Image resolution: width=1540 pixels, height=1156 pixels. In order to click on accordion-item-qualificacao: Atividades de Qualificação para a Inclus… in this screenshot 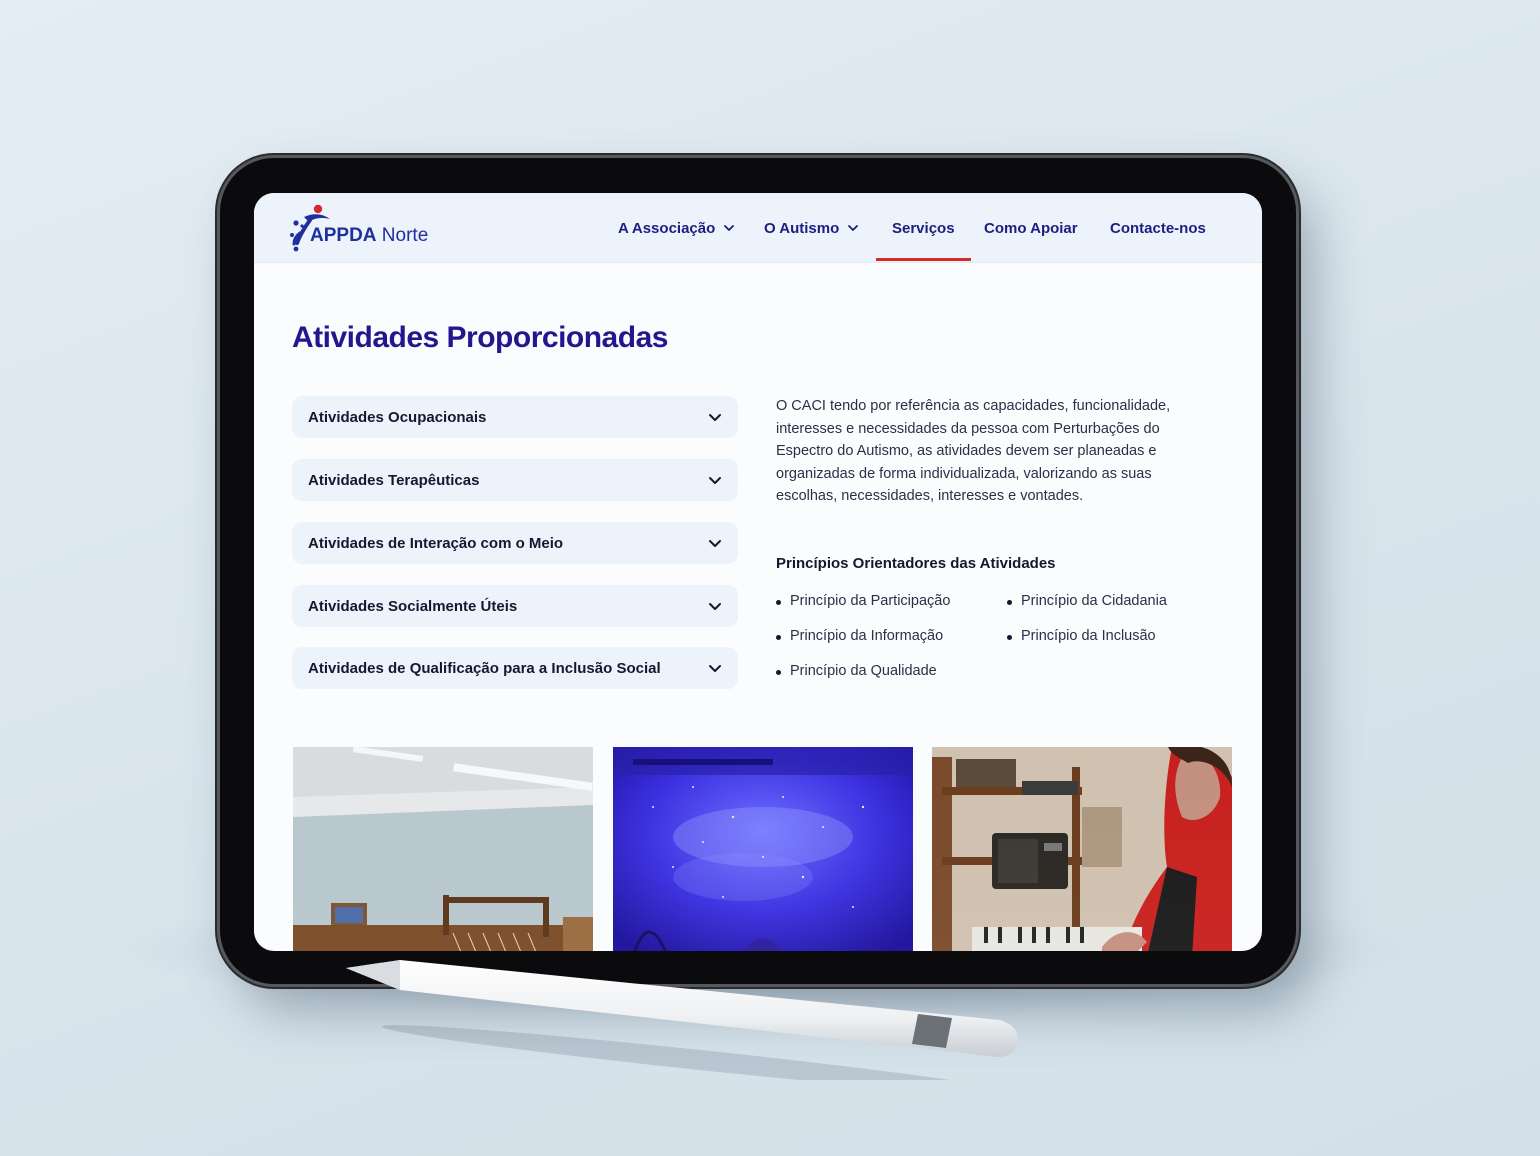, I will do `click(515, 668)`.